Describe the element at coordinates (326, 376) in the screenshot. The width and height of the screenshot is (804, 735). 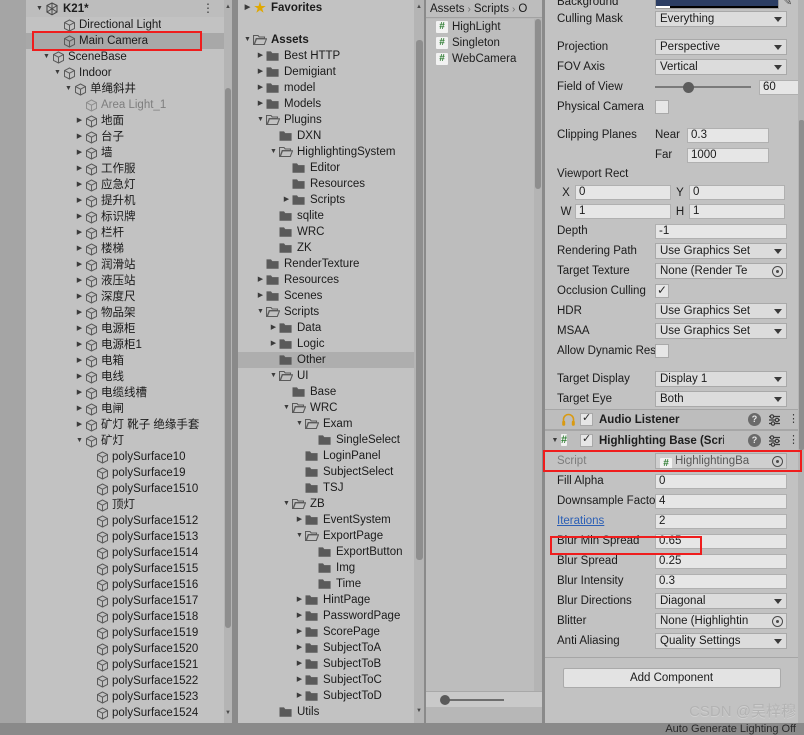
I see `project-tree-item: ▼ UI` at that location.